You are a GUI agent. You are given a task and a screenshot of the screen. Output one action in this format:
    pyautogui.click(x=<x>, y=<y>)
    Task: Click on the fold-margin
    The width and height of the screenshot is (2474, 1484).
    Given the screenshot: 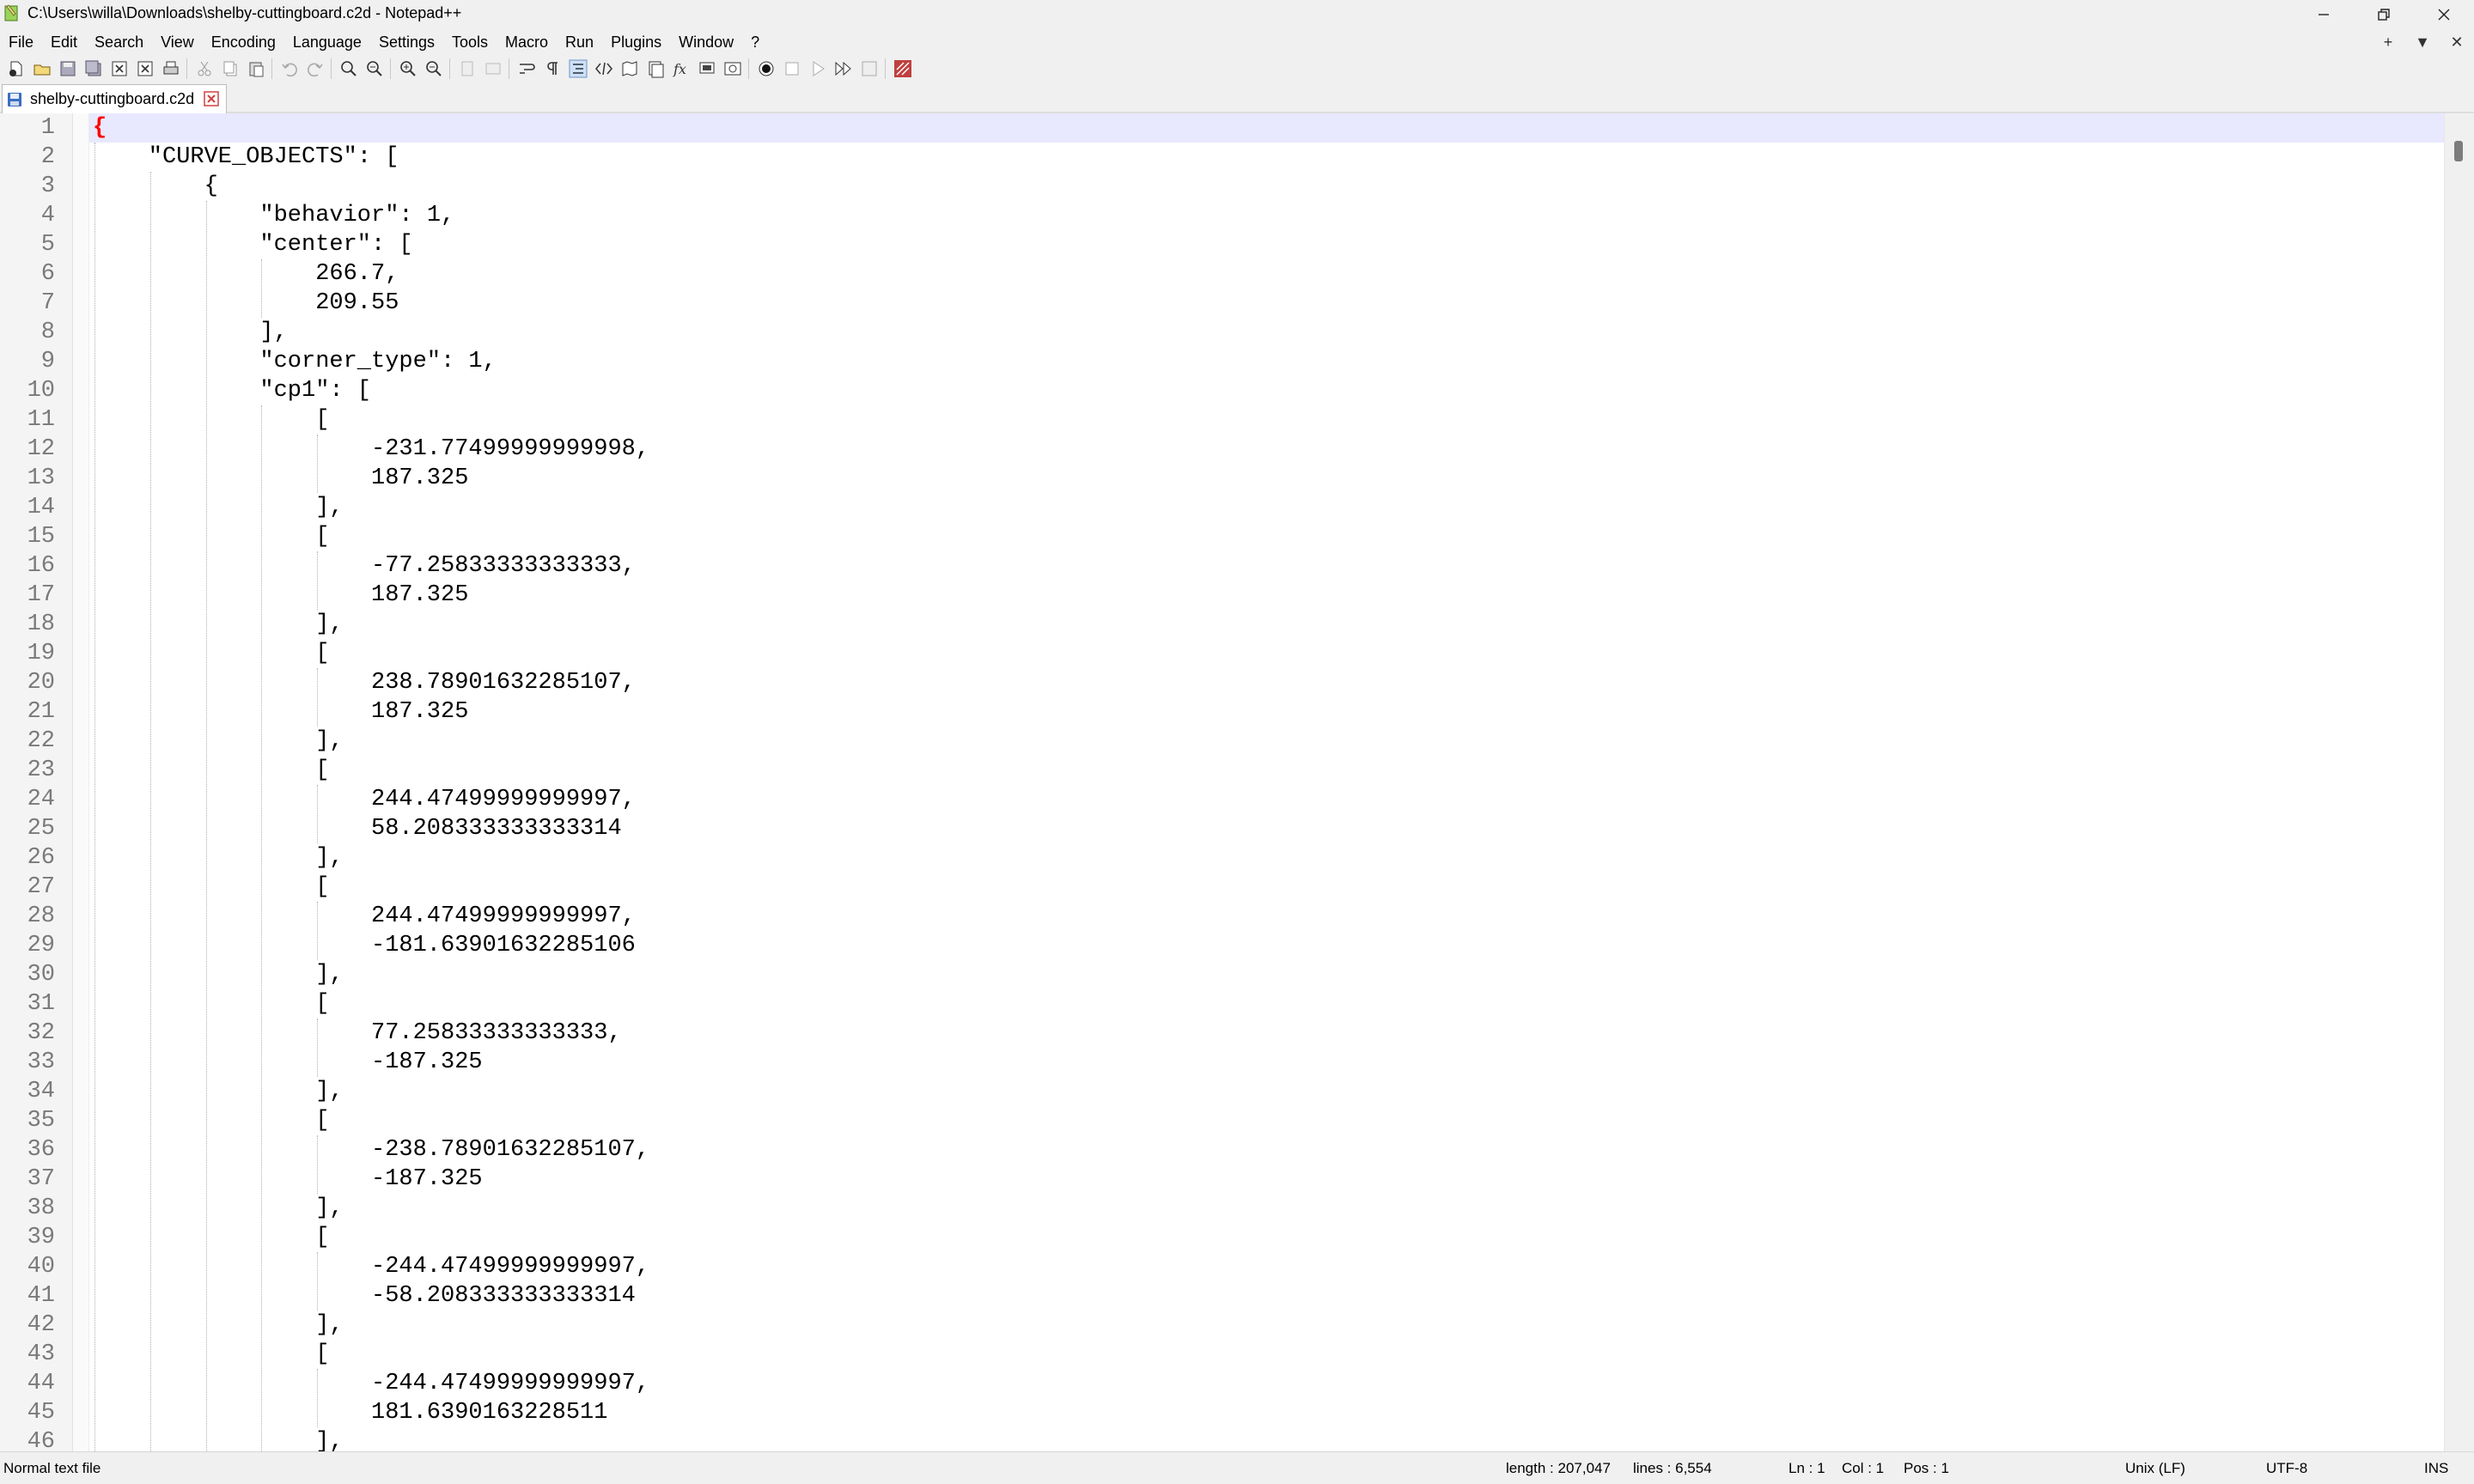 What is the action you would take?
    pyautogui.click(x=81, y=782)
    